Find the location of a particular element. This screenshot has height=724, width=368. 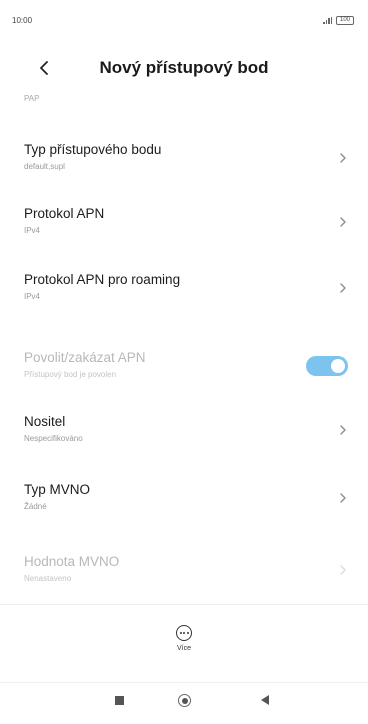

status-time: 10:00 is located at coordinates (22, 20).